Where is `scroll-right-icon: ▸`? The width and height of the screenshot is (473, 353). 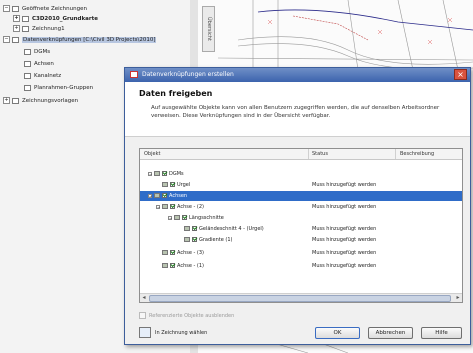 scroll-right-icon: ▸ is located at coordinates (458, 298).